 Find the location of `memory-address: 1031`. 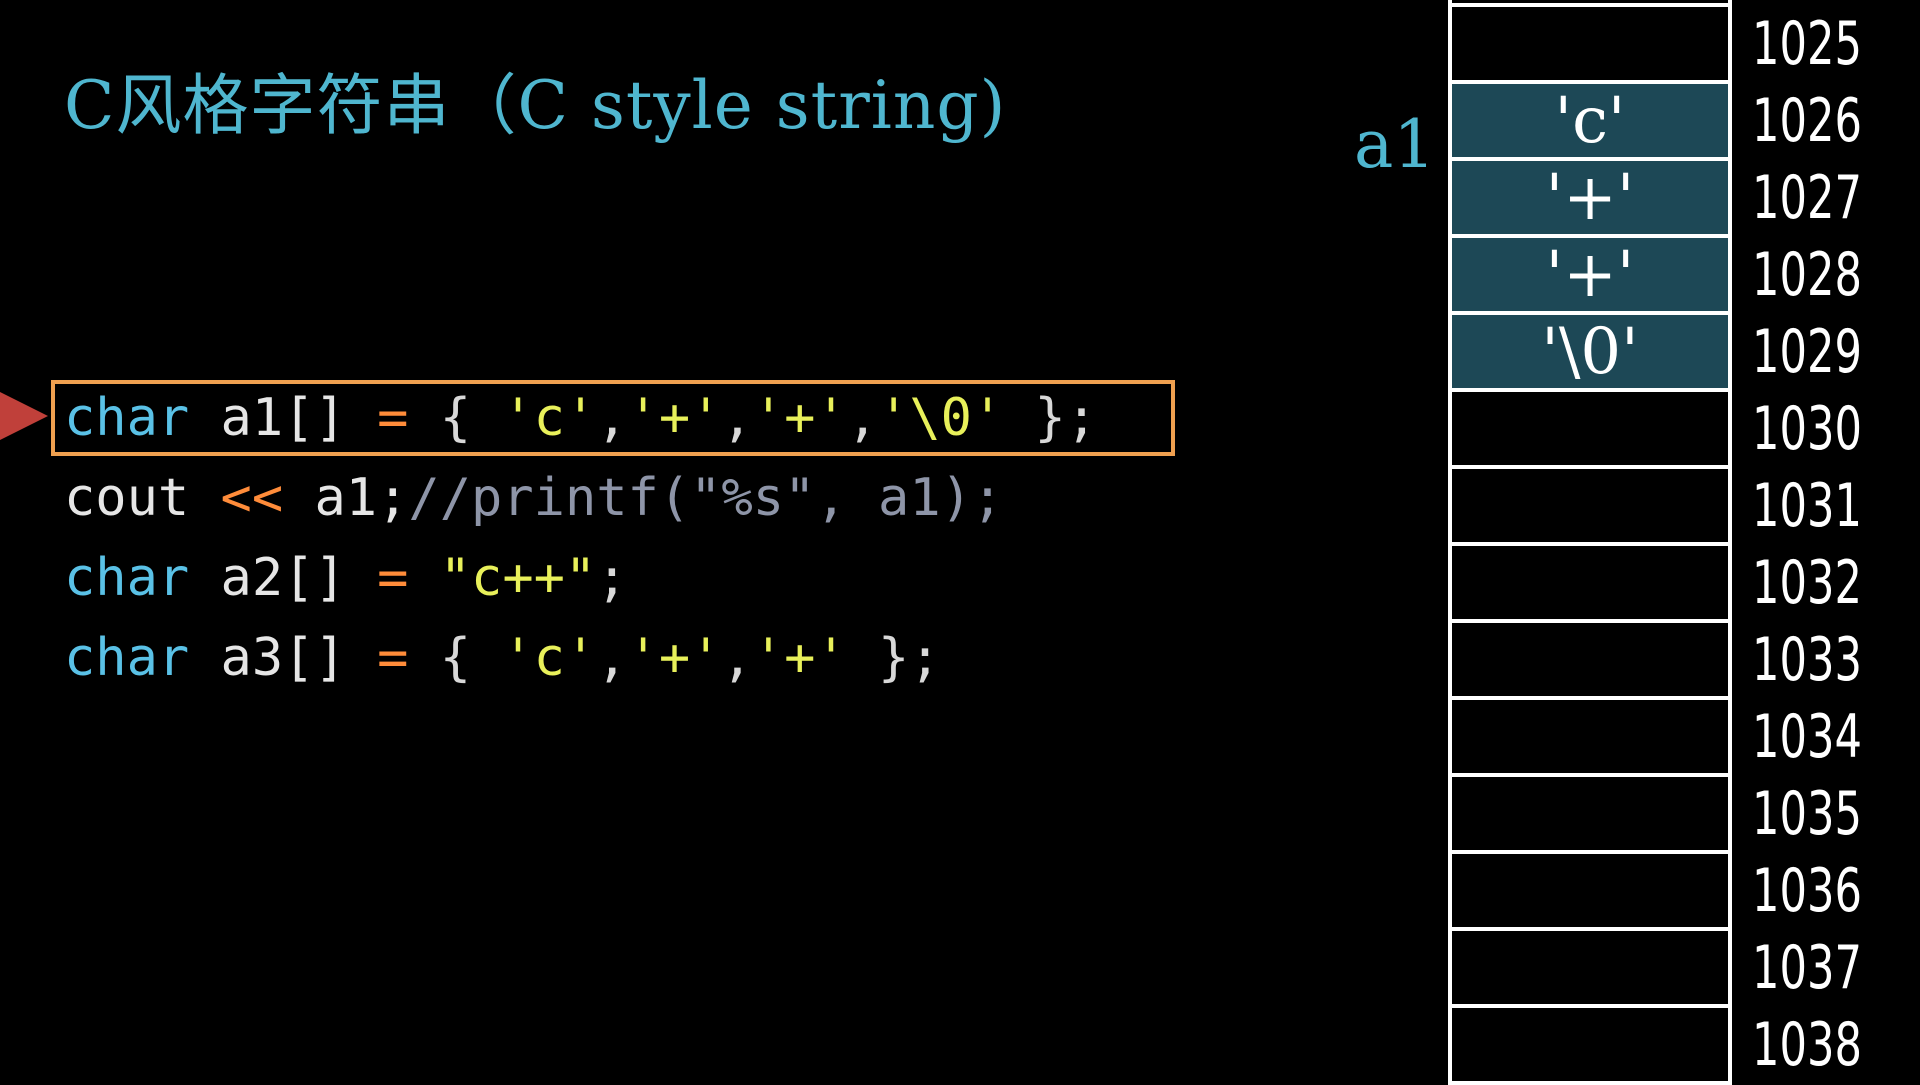

memory-address: 1031 is located at coordinates (1807, 505).